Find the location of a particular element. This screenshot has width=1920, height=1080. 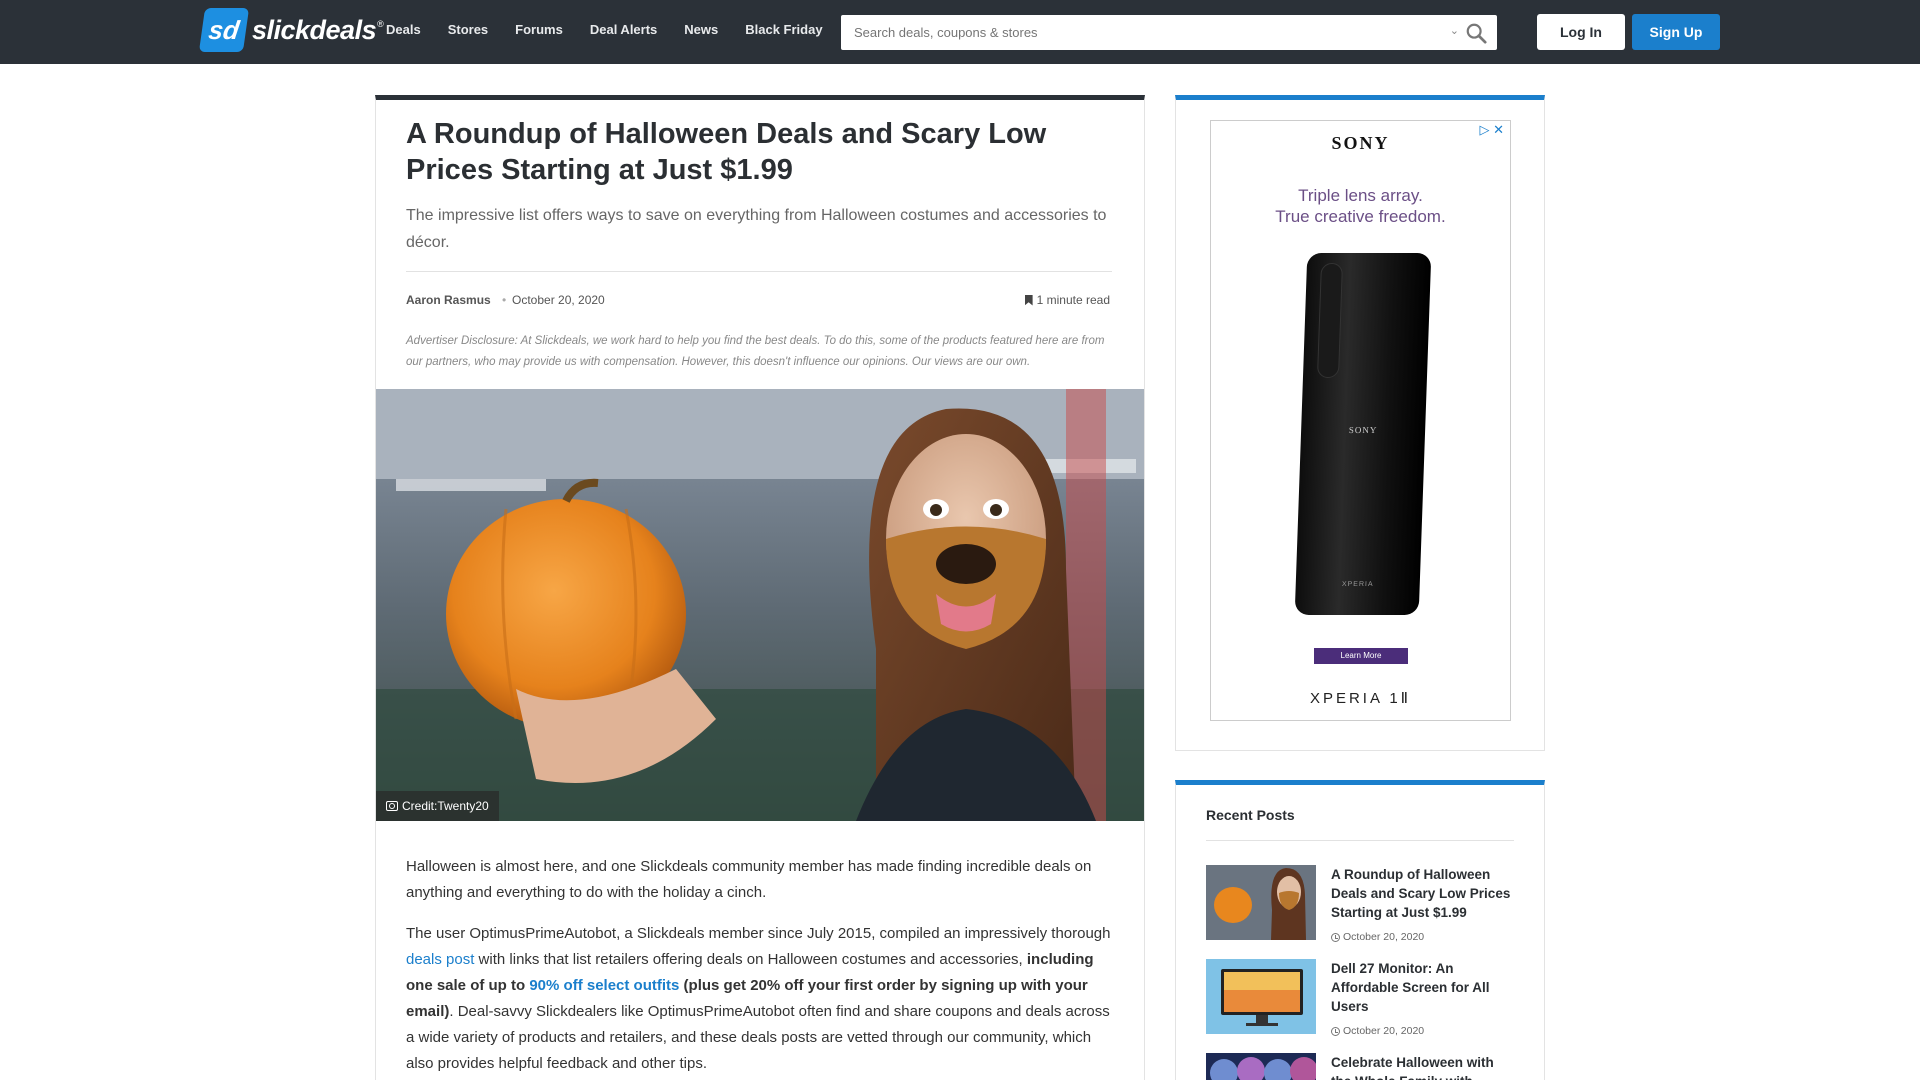

phone-image: SONY XPERIA is located at coordinates (1363, 434).